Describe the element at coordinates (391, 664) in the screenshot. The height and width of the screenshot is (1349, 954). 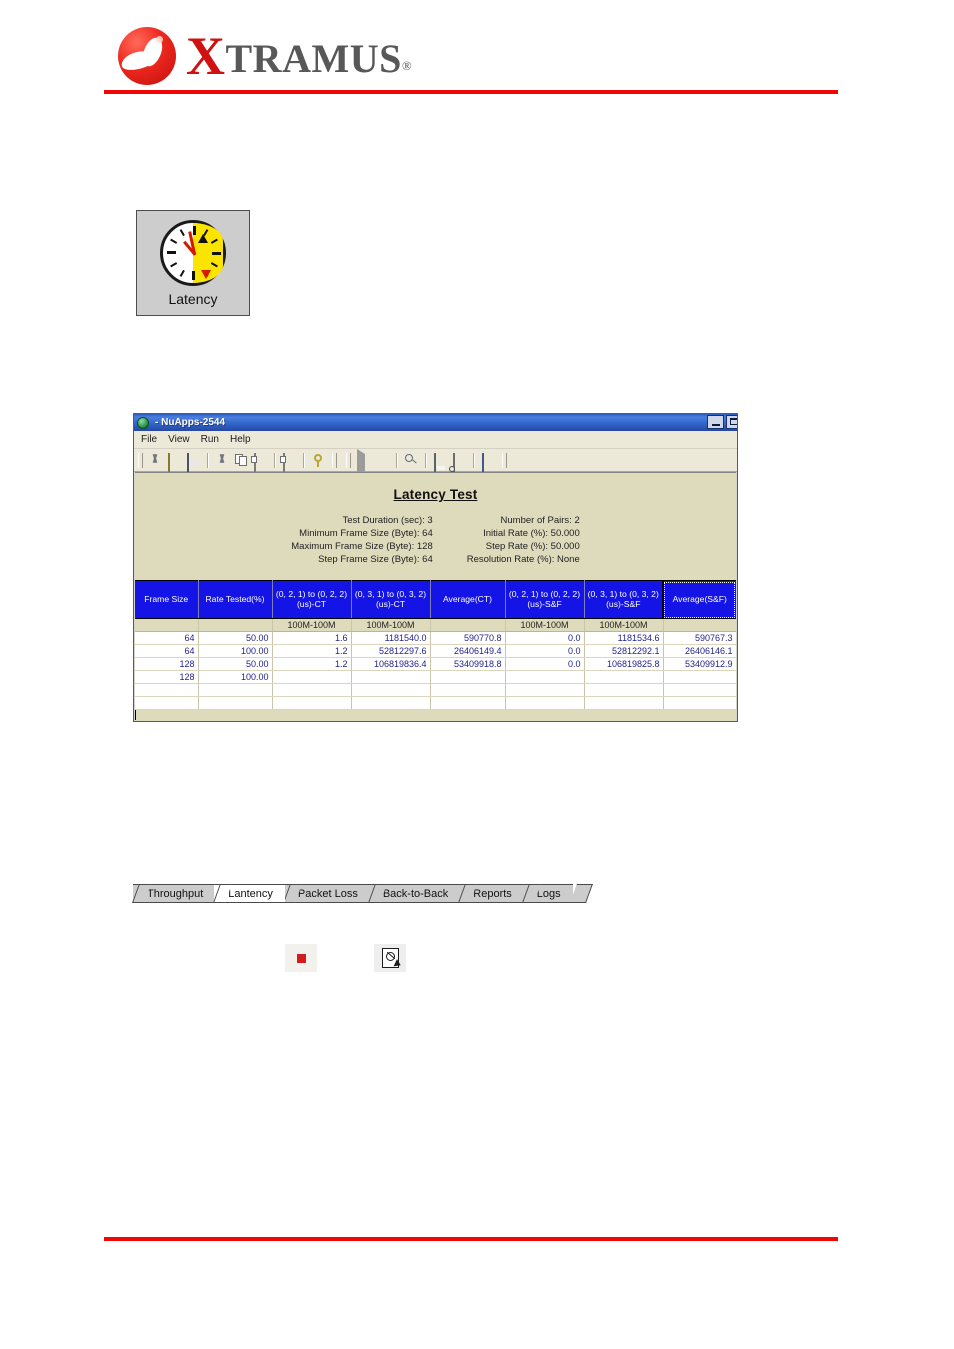
I see `grid-cell: 106819836.4` at that location.